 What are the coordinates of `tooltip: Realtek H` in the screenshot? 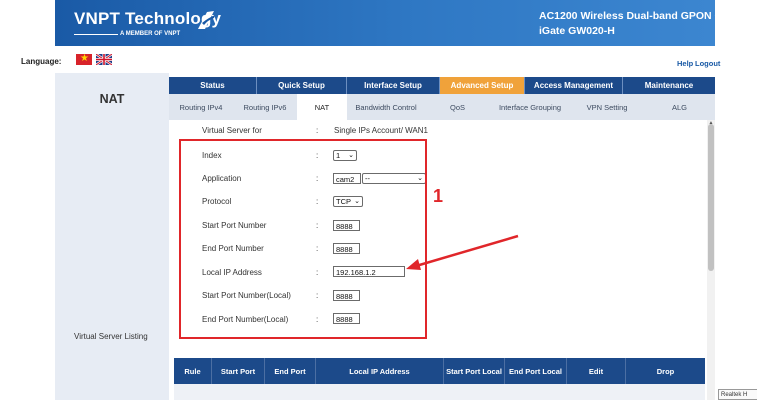 It's located at (737, 394).